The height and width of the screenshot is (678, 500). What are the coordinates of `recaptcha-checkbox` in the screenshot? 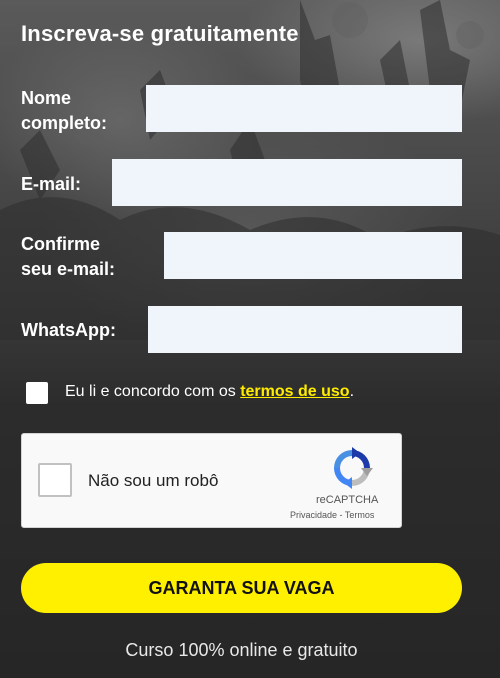 It's located at (55, 480).